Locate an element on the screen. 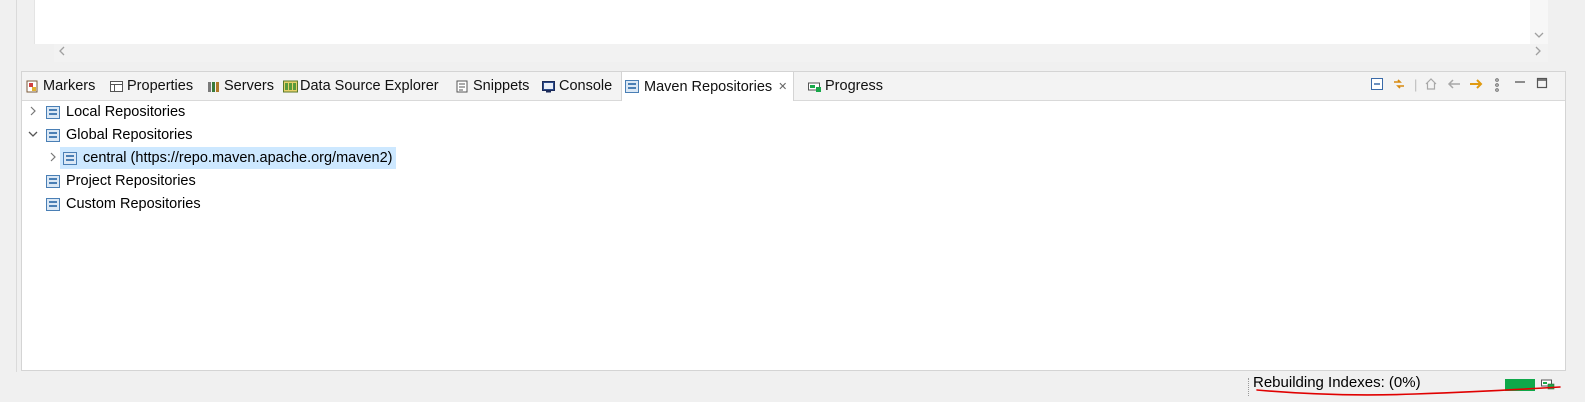 The height and width of the screenshot is (402, 1585). tab-markers: Markers is located at coordinates (60, 86).